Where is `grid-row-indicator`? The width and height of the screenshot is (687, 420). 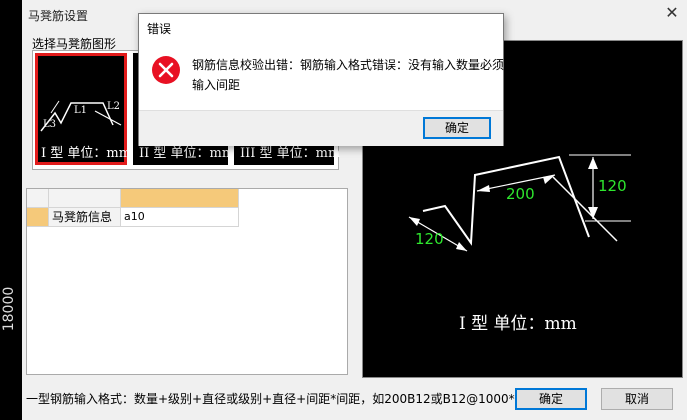 grid-row-indicator is located at coordinates (38, 217).